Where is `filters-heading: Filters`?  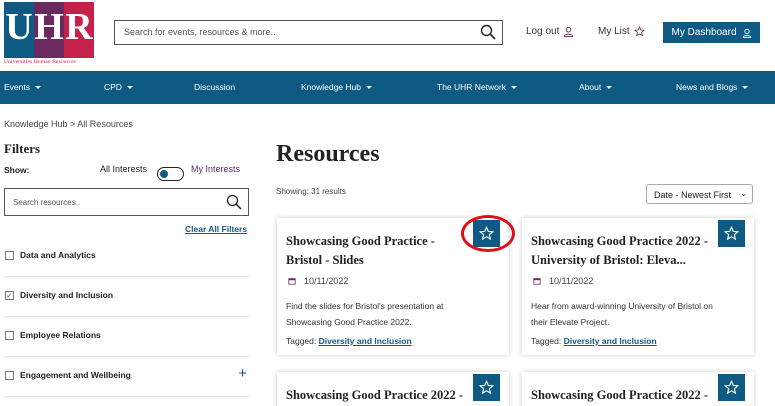
filters-heading: Filters is located at coordinates (22, 148).